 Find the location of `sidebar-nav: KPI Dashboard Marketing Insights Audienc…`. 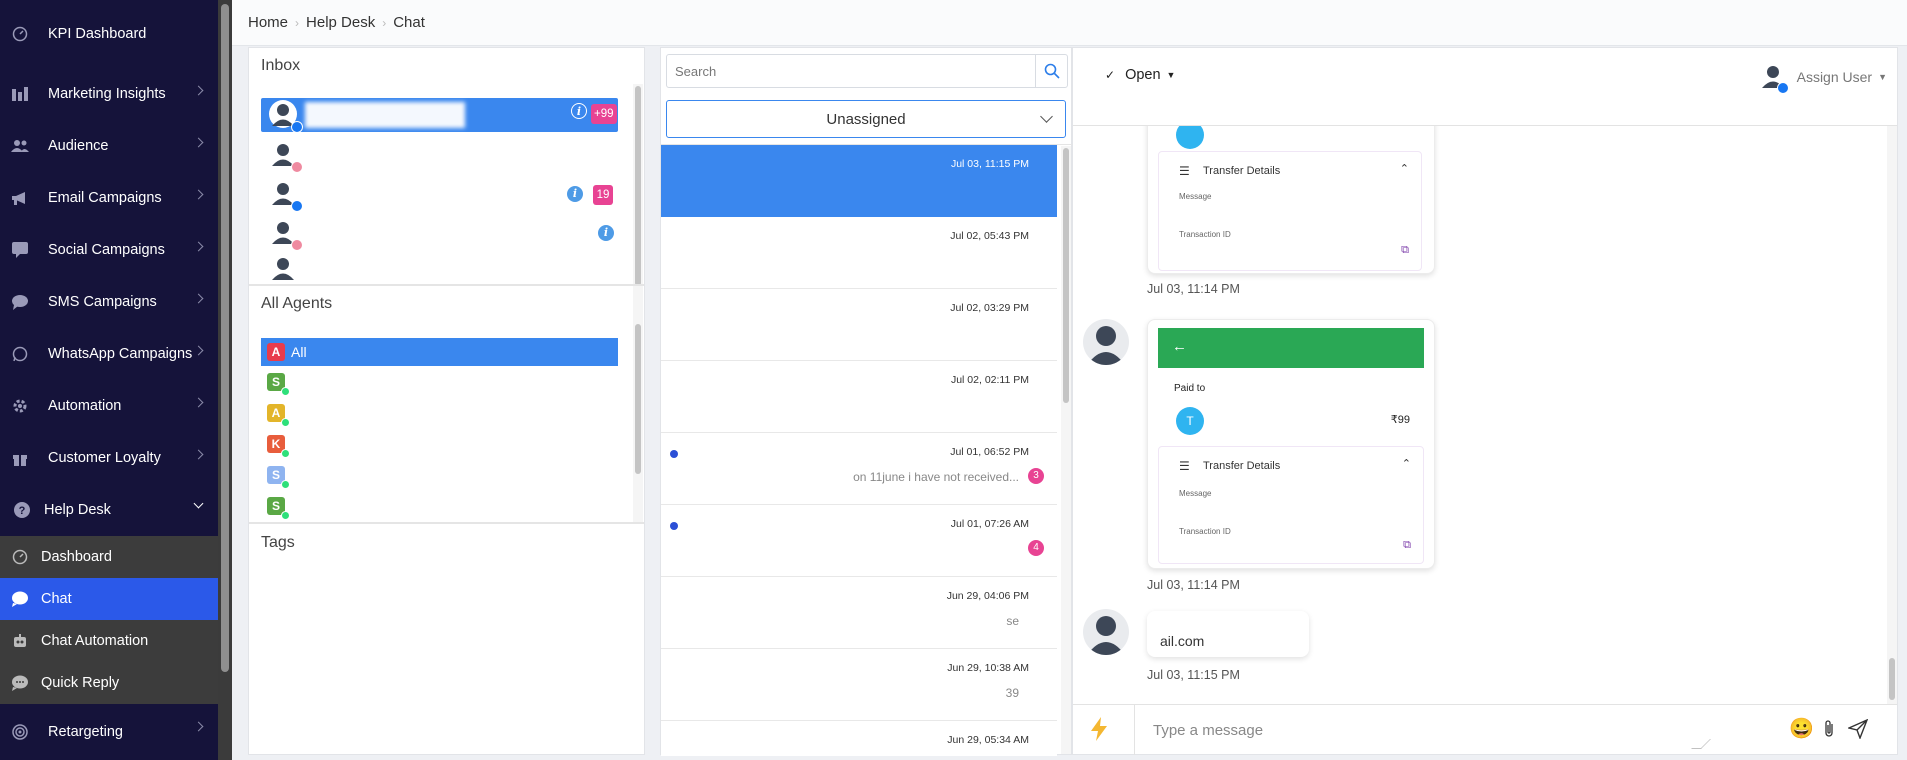

sidebar-nav: KPI Dashboard Marketing Insights Audienc… is located at coordinates (109, 380).